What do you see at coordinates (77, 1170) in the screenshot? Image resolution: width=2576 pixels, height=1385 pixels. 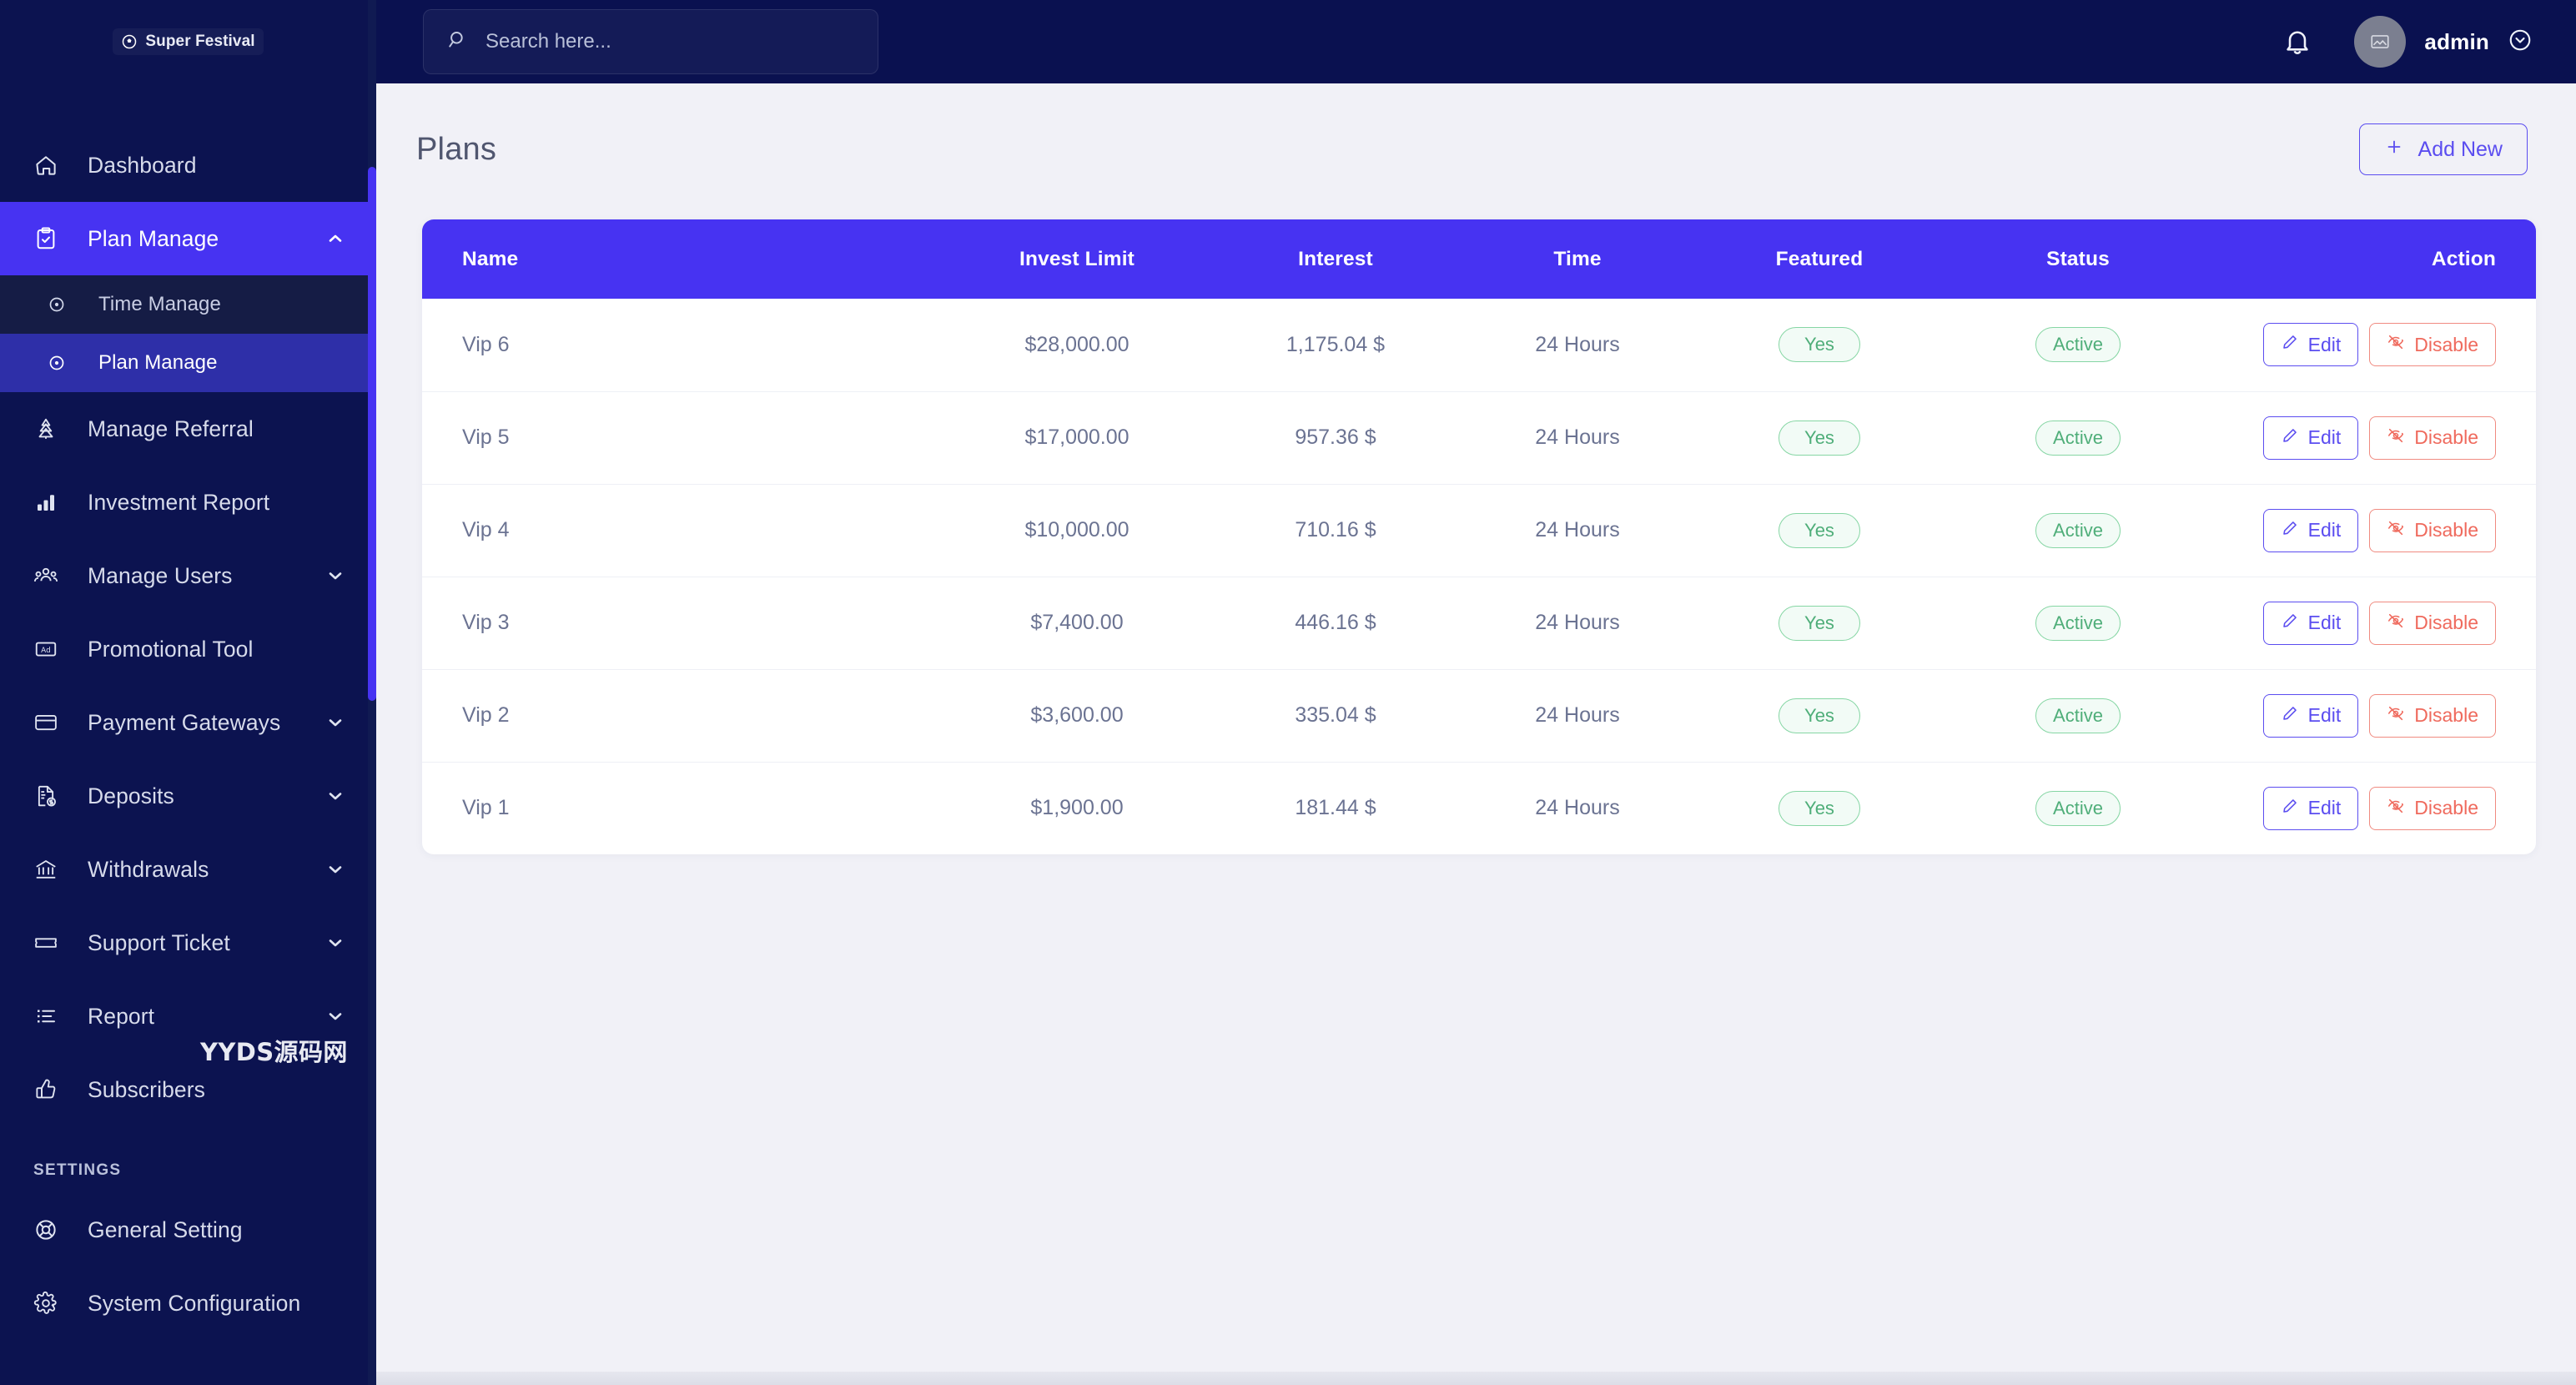 I see `sidebar-section-label: SETTINGS` at bounding box center [77, 1170].